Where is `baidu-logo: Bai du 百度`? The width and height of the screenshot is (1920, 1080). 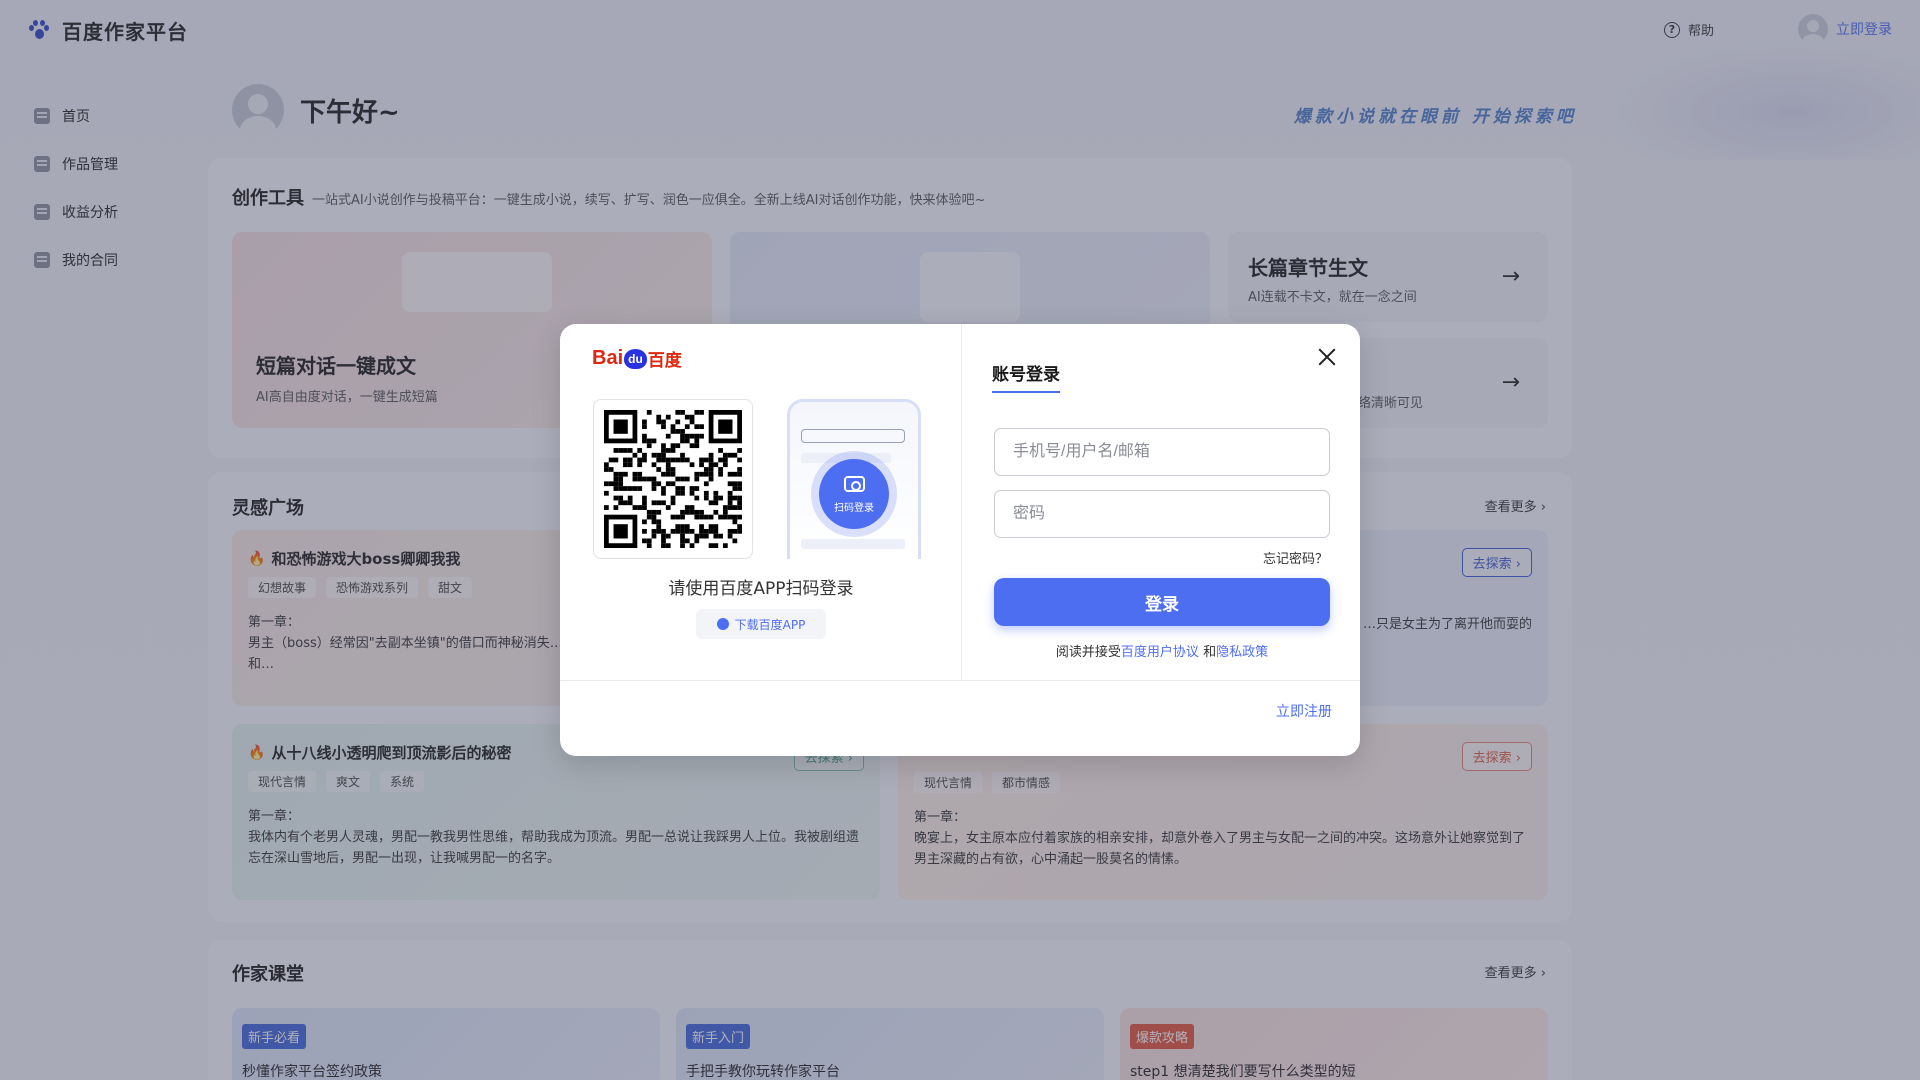 baidu-logo: Bai du 百度 is located at coordinates (637, 358).